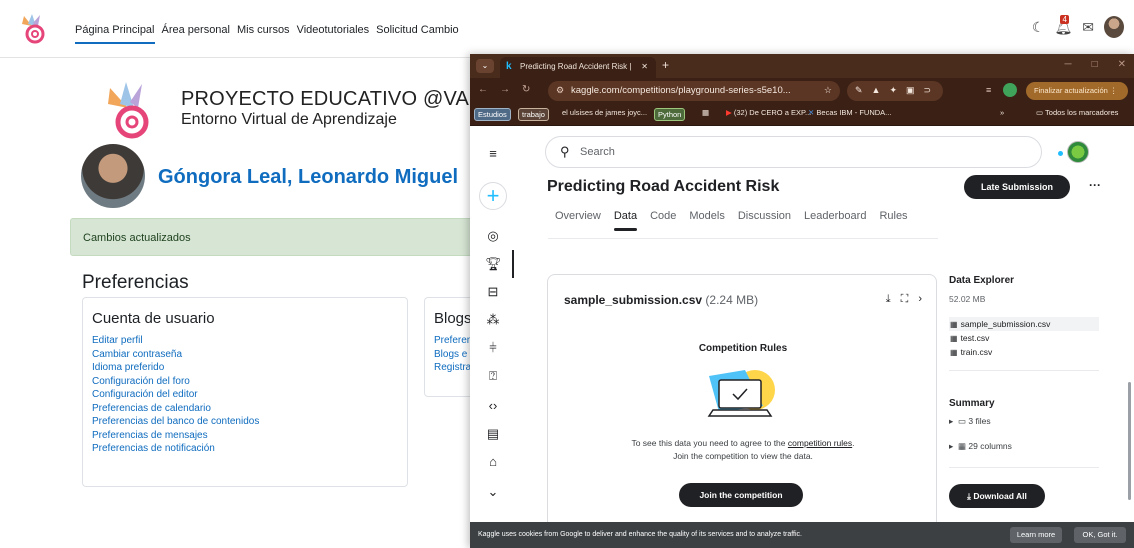  What do you see at coordinates (333, 34) in the screenshot?
I see `nav-video-tutorials: Videotutoriales` at bounding box center [333, 34].